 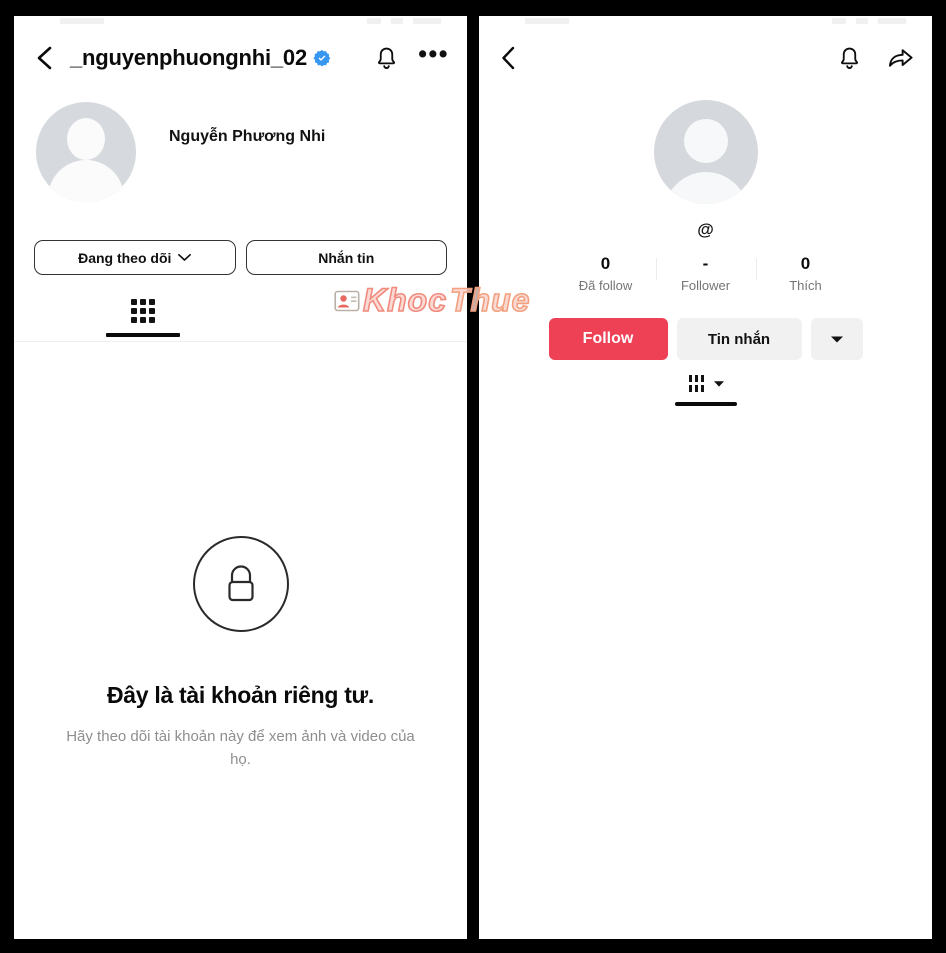 What do you see at coordinates (705, 285) in the screenshot?
I see `stat-label: Follower` at bounding box center [705, 285].